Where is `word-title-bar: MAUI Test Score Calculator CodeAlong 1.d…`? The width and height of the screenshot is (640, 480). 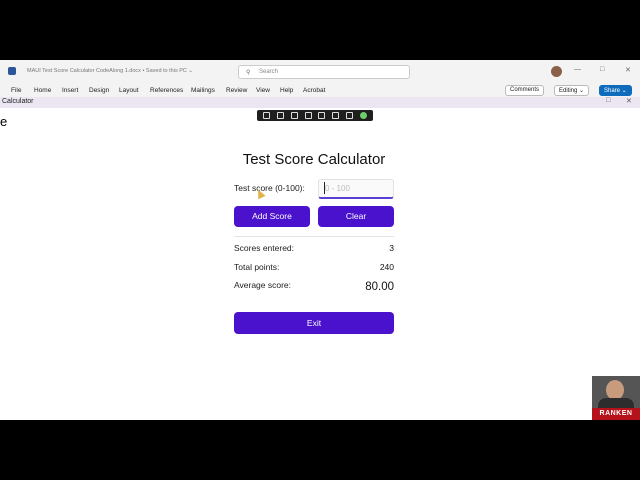 word-title-bar: MAUI Test Score Calculator CodeAlong 1.d… is located at coordinates (320, 72).